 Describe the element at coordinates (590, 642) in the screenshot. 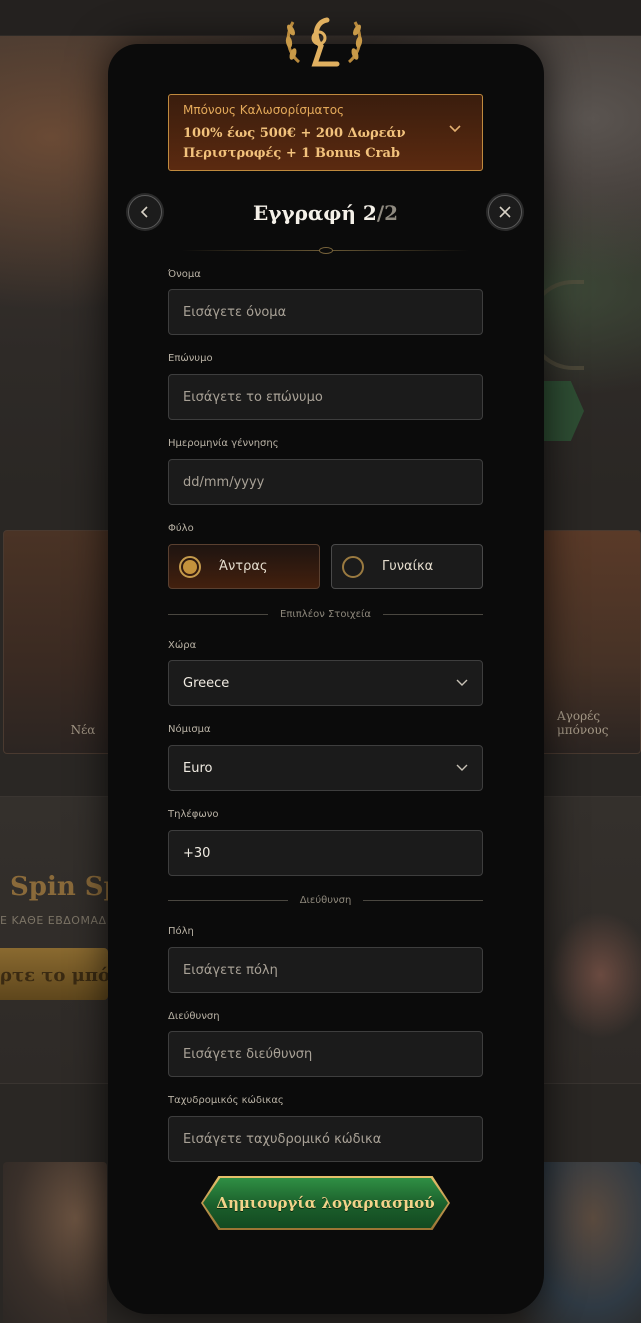

I see `background-card-bonus: Αγορές μπόνους` at that location.